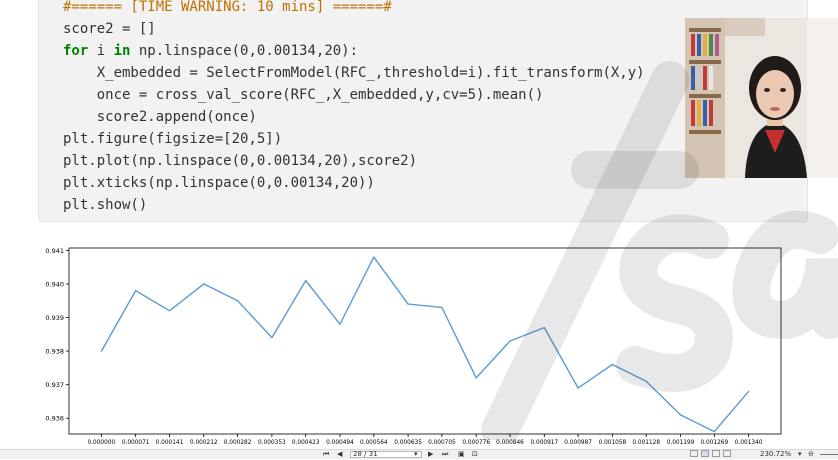 This screenshot has width=838, height=460. I want to click on x-tick-label: 0.001128, so click(646, 443).